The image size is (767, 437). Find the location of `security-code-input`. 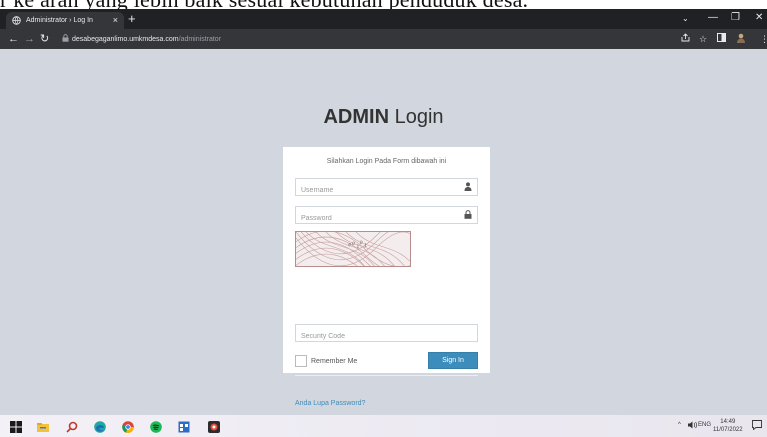

security-code-input is located at coordinates (386, 336).